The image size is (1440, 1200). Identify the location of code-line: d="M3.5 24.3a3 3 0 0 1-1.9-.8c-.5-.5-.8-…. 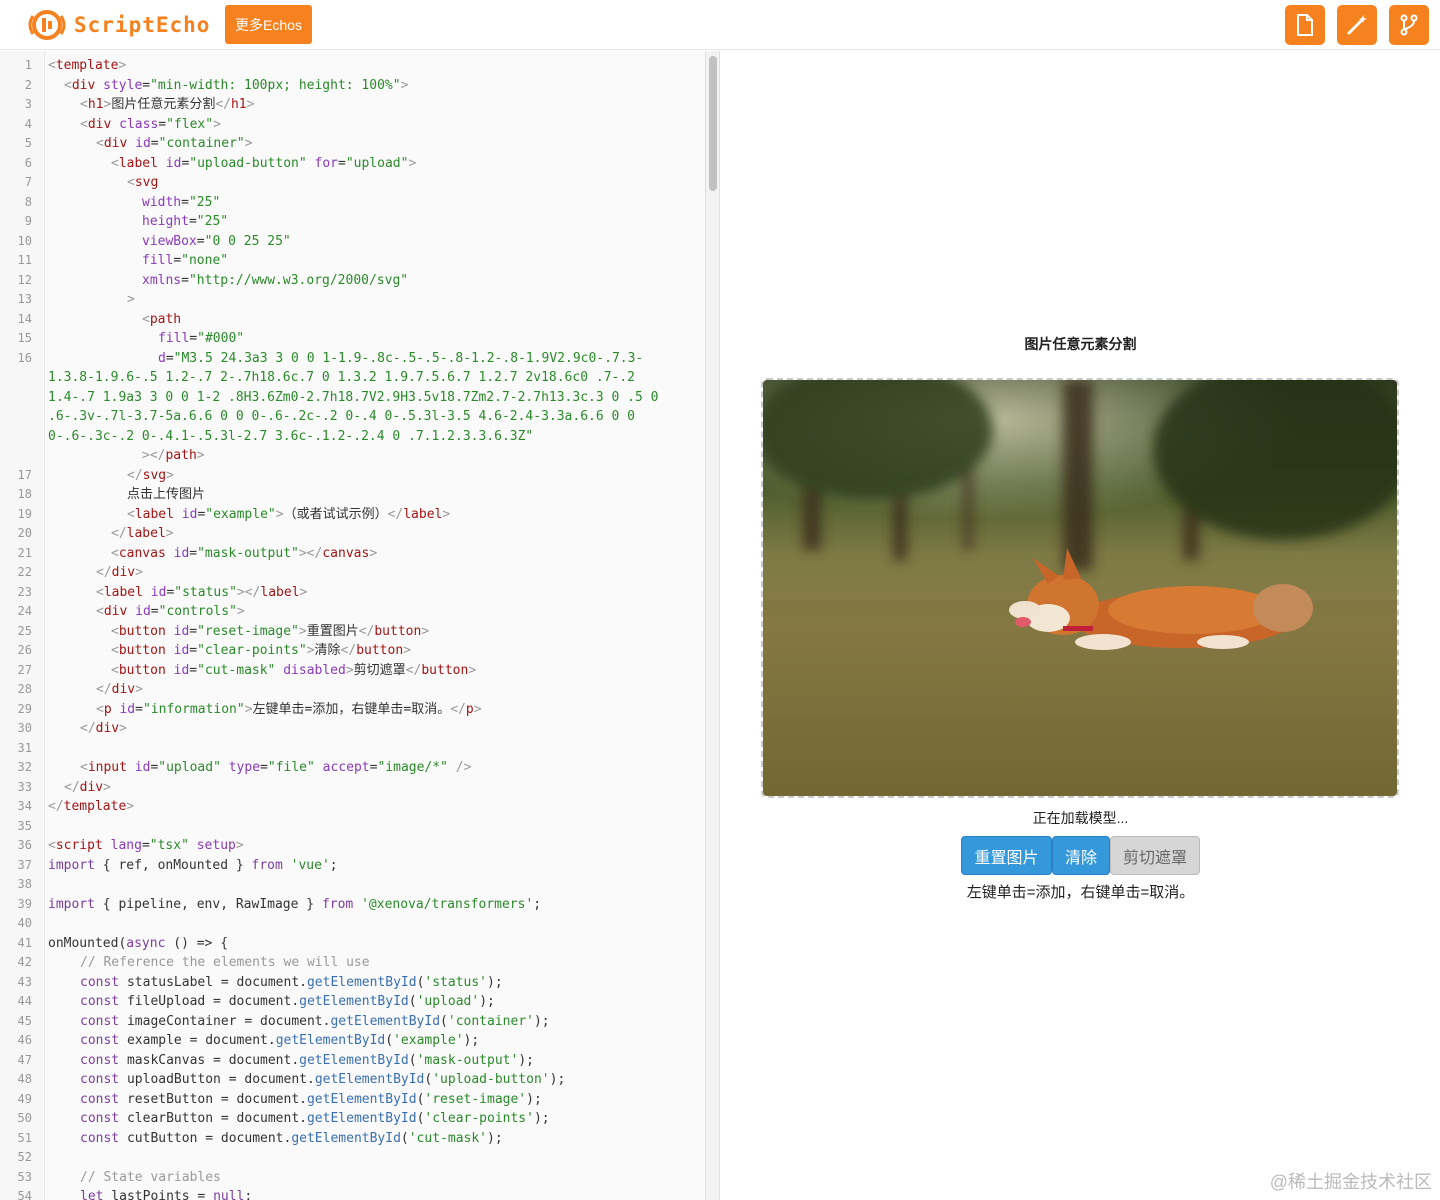
(401, 358).